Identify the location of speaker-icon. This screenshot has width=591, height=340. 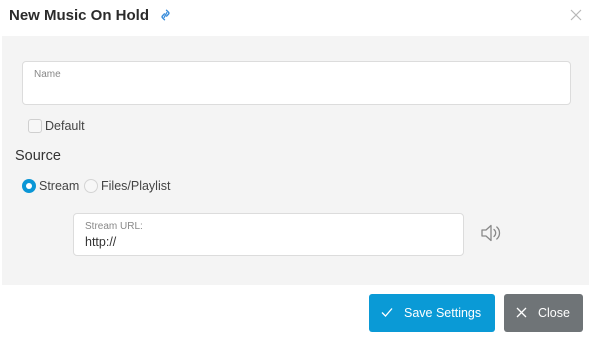
(492, 233).